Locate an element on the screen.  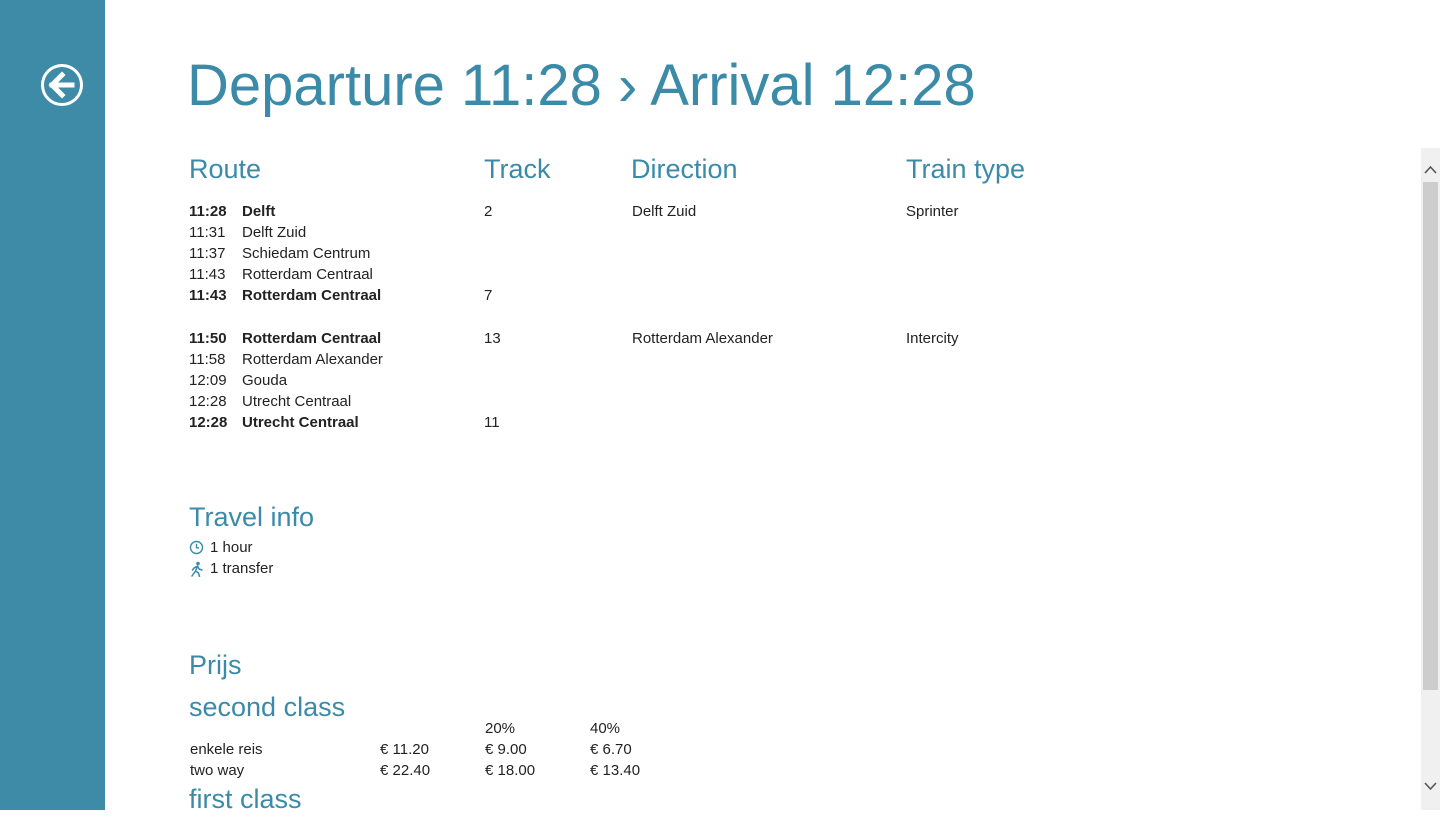
stop-time: 12:09 is located at coordinates (208, 380).